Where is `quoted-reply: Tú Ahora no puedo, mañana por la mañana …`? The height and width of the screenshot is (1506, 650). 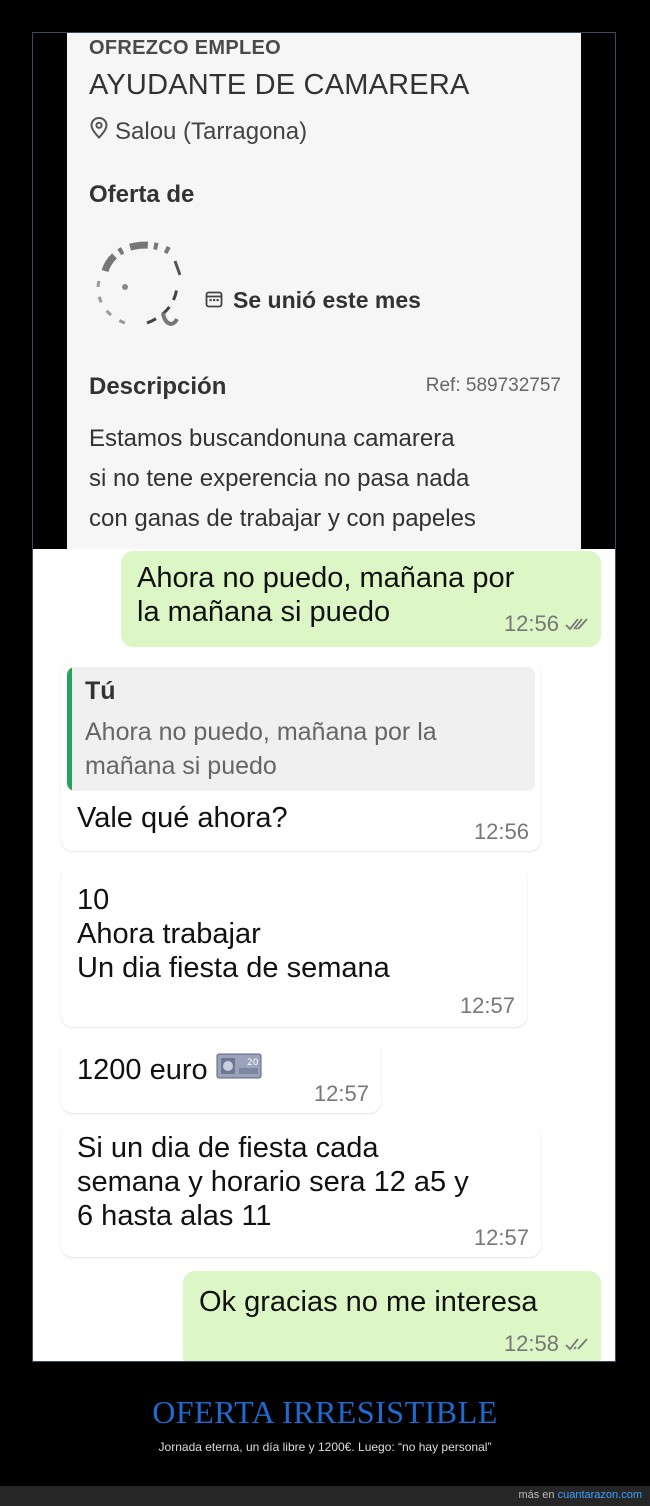
quoted-reply: Tú Ahora no puedo, mañana por la mañana … is located at coordinates (301, 729).